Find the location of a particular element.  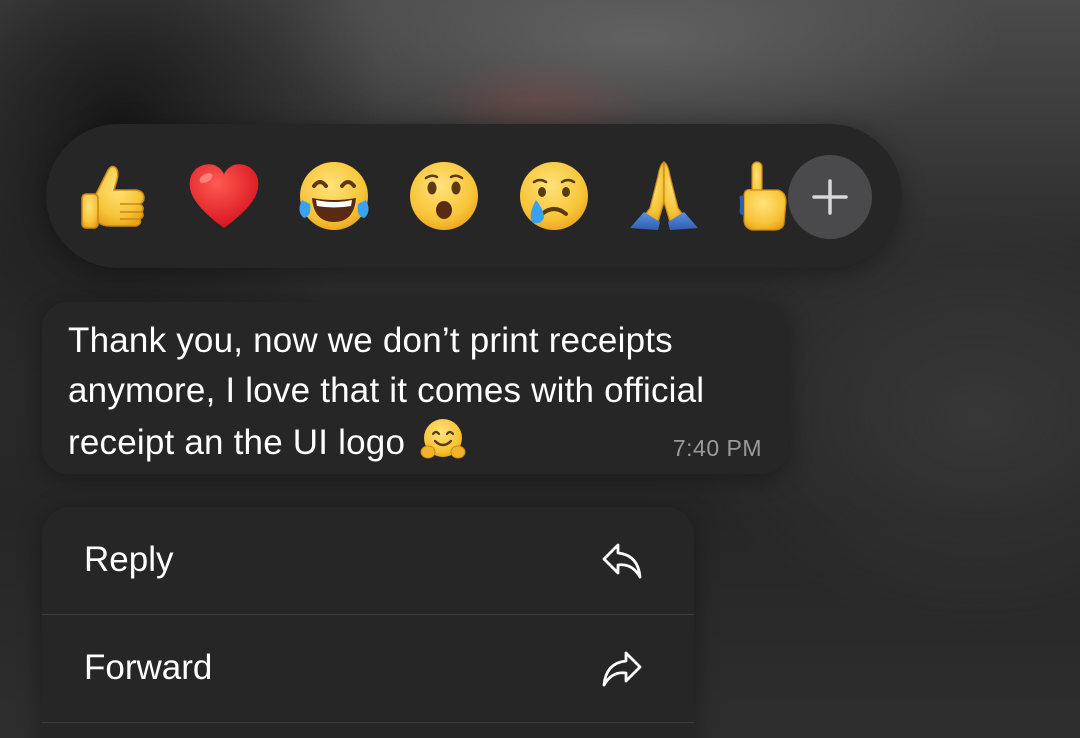

red-heart-icon is located at coordinates (224, 196).